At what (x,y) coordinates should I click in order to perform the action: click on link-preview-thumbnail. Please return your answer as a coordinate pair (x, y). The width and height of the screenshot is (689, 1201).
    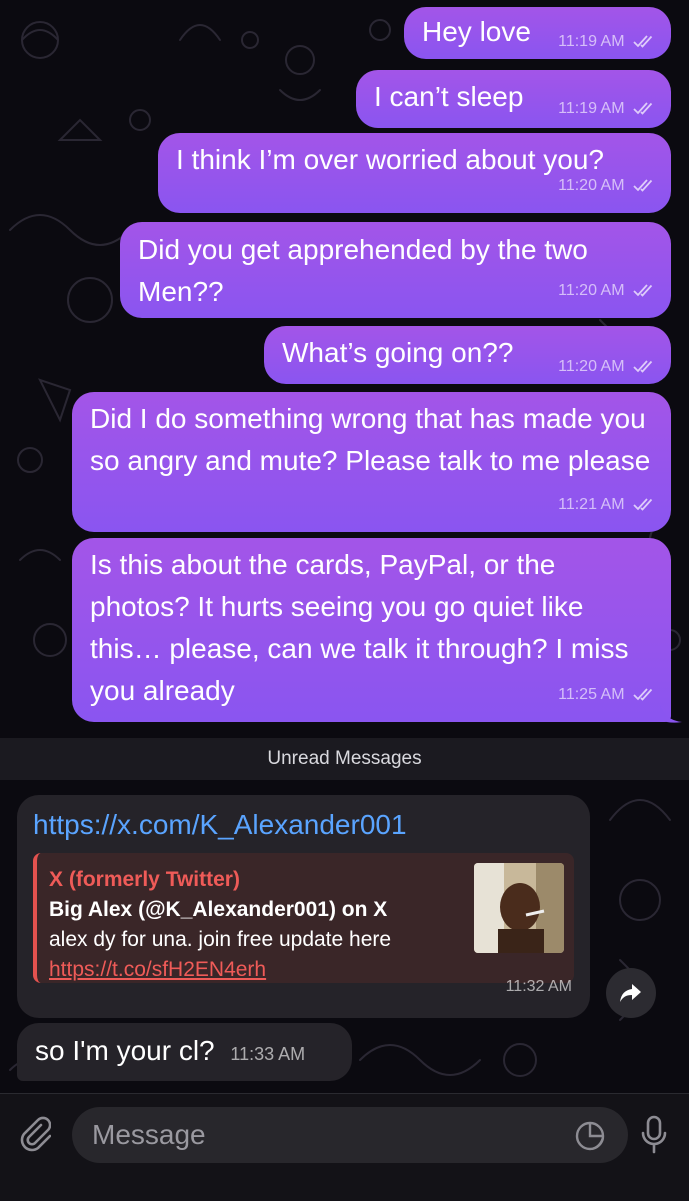
    Looking at the image, I should click on (519, 908).